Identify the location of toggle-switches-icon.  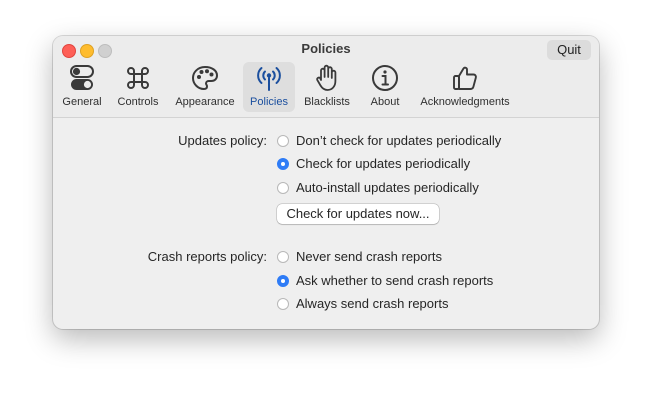
(82, 78).